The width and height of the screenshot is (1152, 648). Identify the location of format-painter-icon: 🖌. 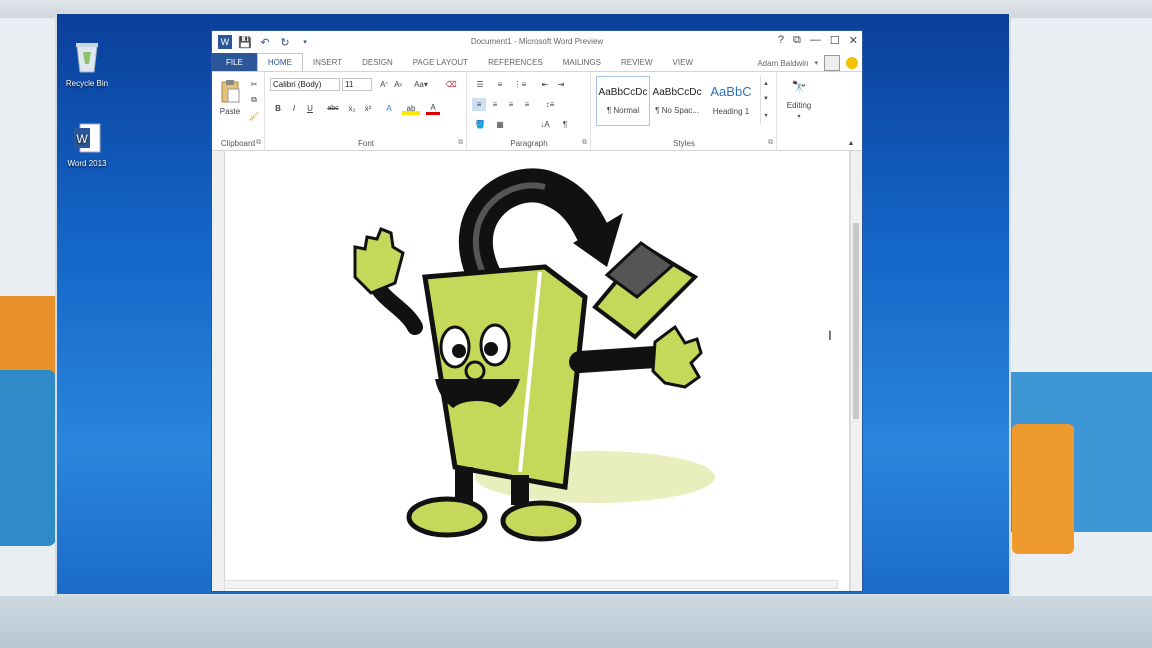
(254, 116).